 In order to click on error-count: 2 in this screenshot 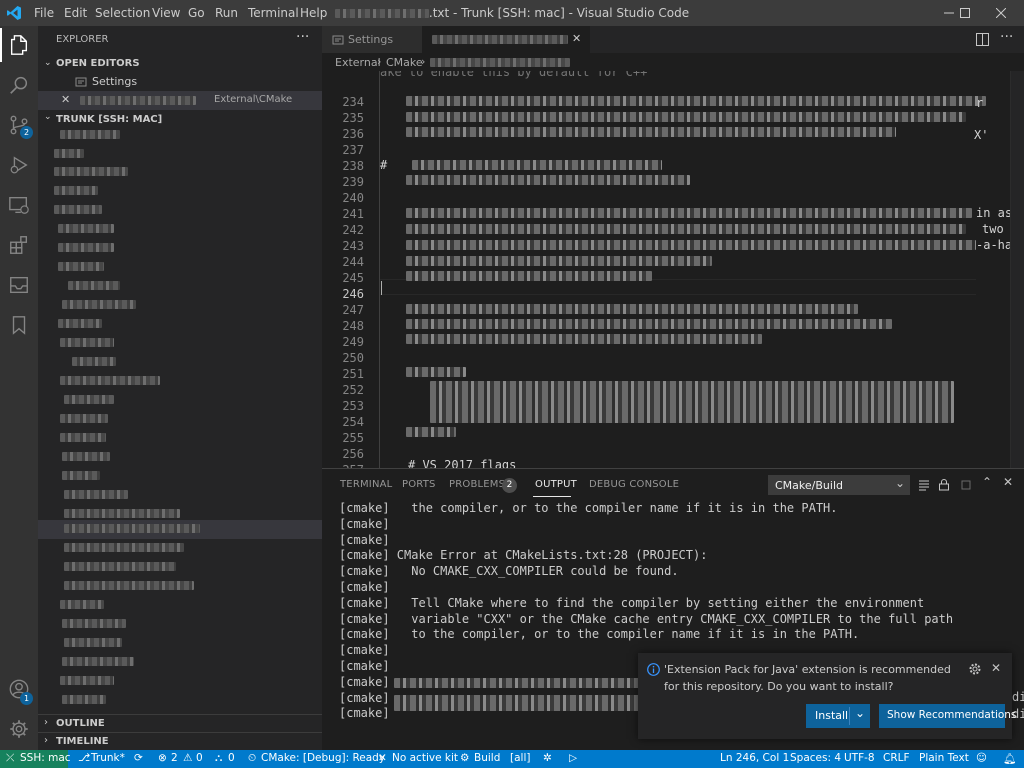, I will do `click(174, 758)`.